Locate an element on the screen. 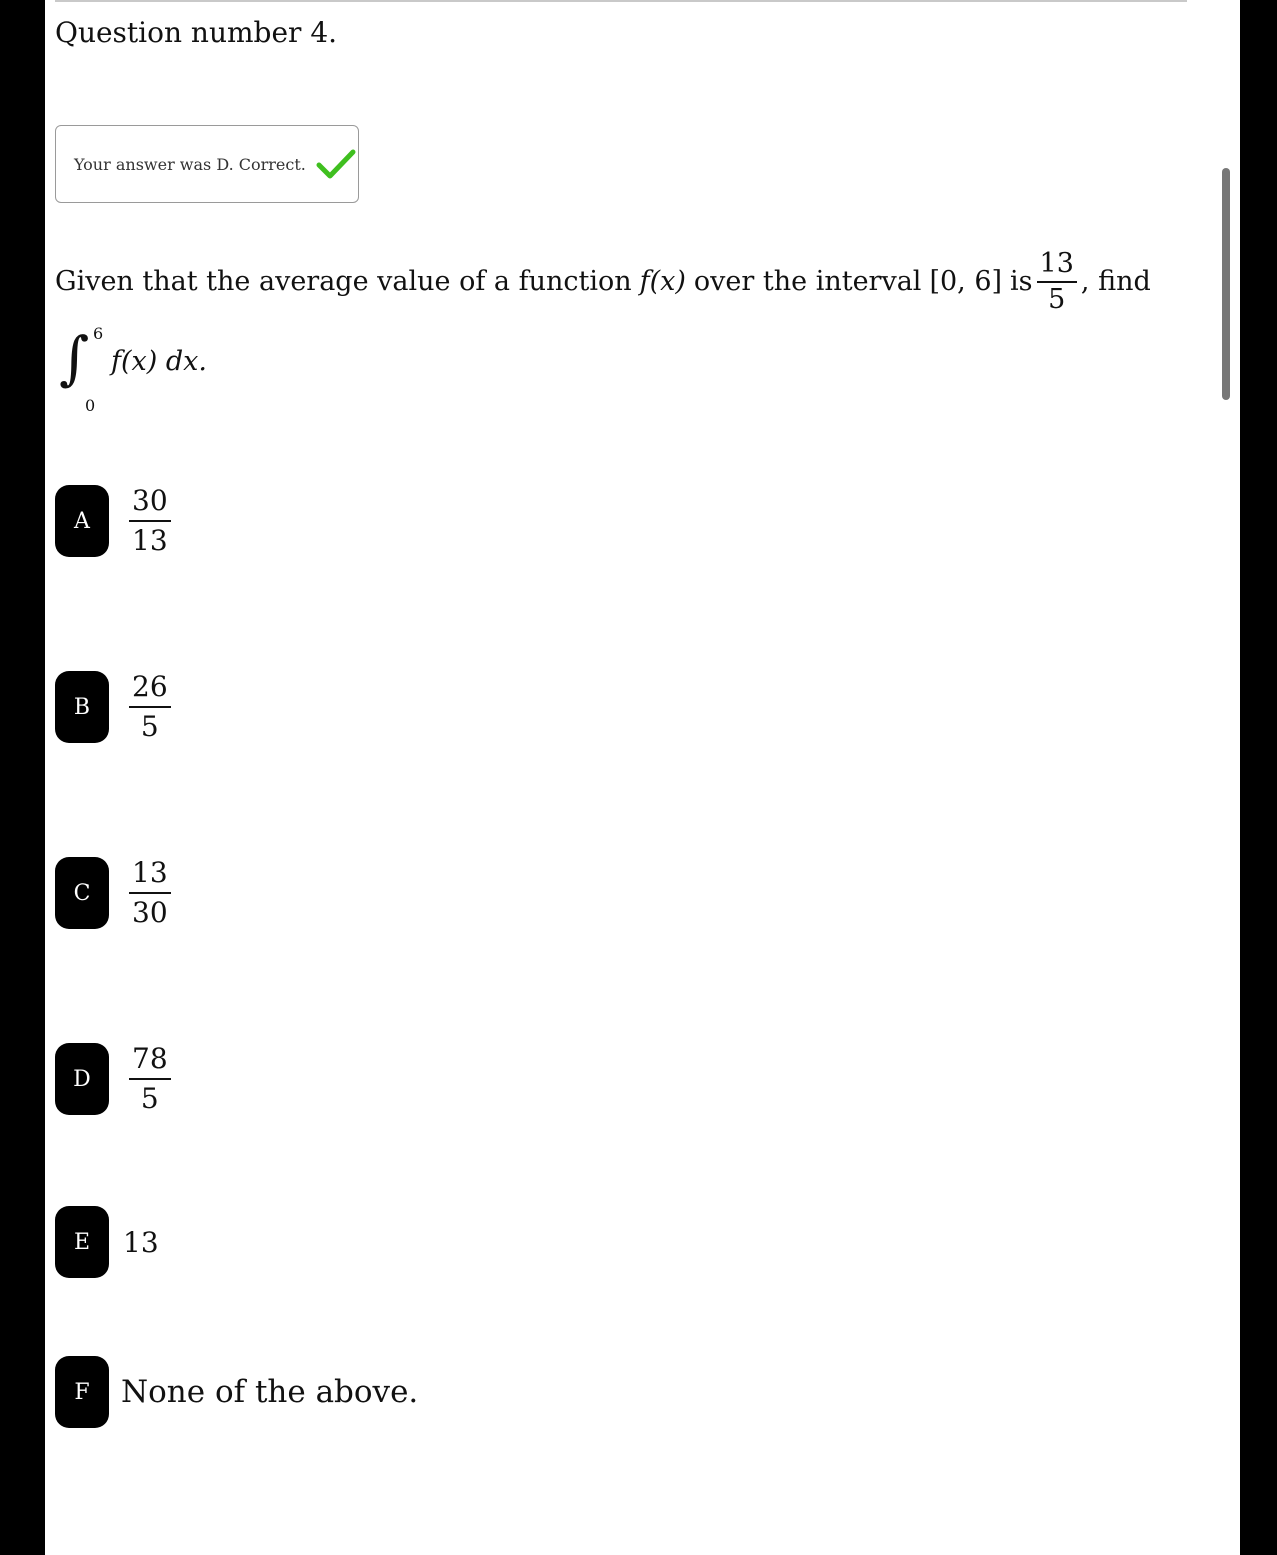 Image resolution: width=1277 pixels, height=1555 pixels. choice-e: E 13 is located at coordinates (107, 1242).